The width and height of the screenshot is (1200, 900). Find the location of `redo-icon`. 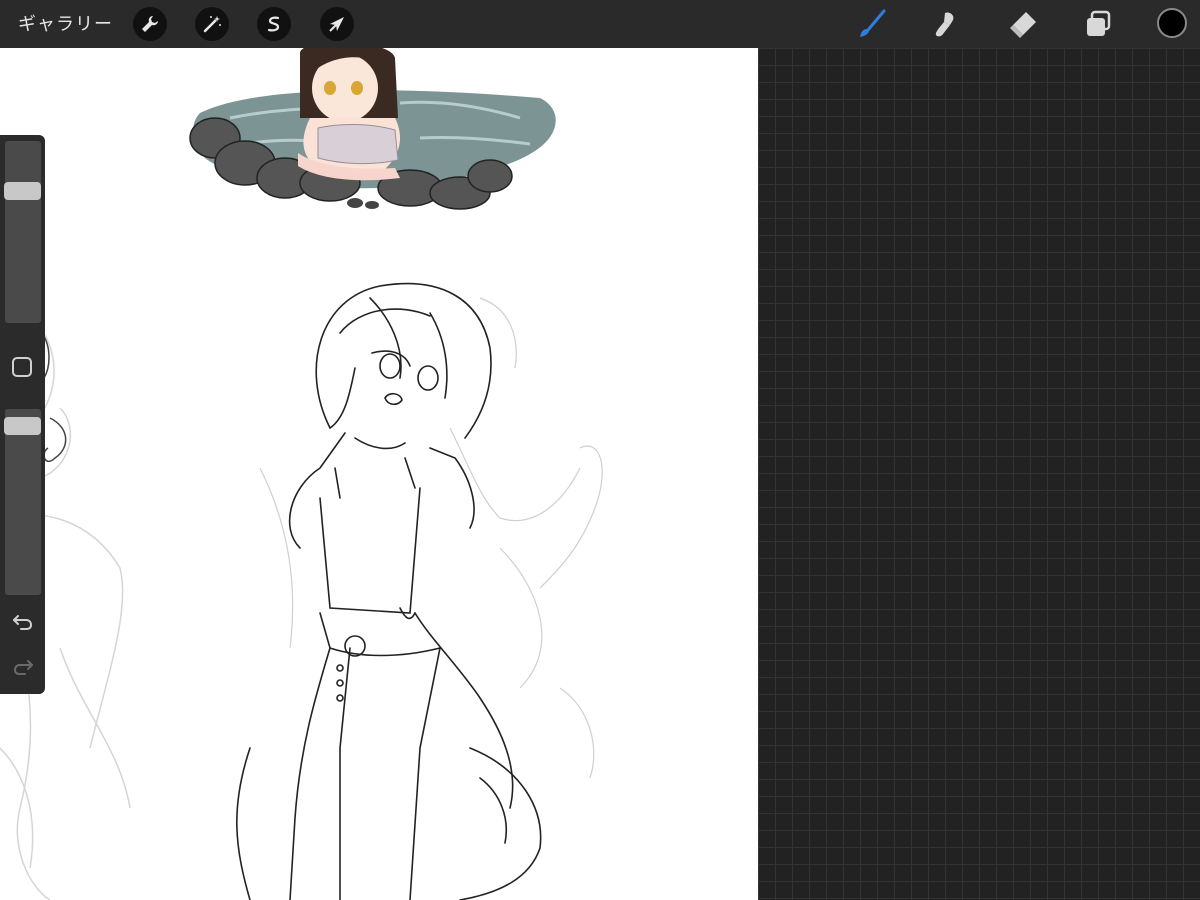

redo-icon is located at coordinates (23, 667).